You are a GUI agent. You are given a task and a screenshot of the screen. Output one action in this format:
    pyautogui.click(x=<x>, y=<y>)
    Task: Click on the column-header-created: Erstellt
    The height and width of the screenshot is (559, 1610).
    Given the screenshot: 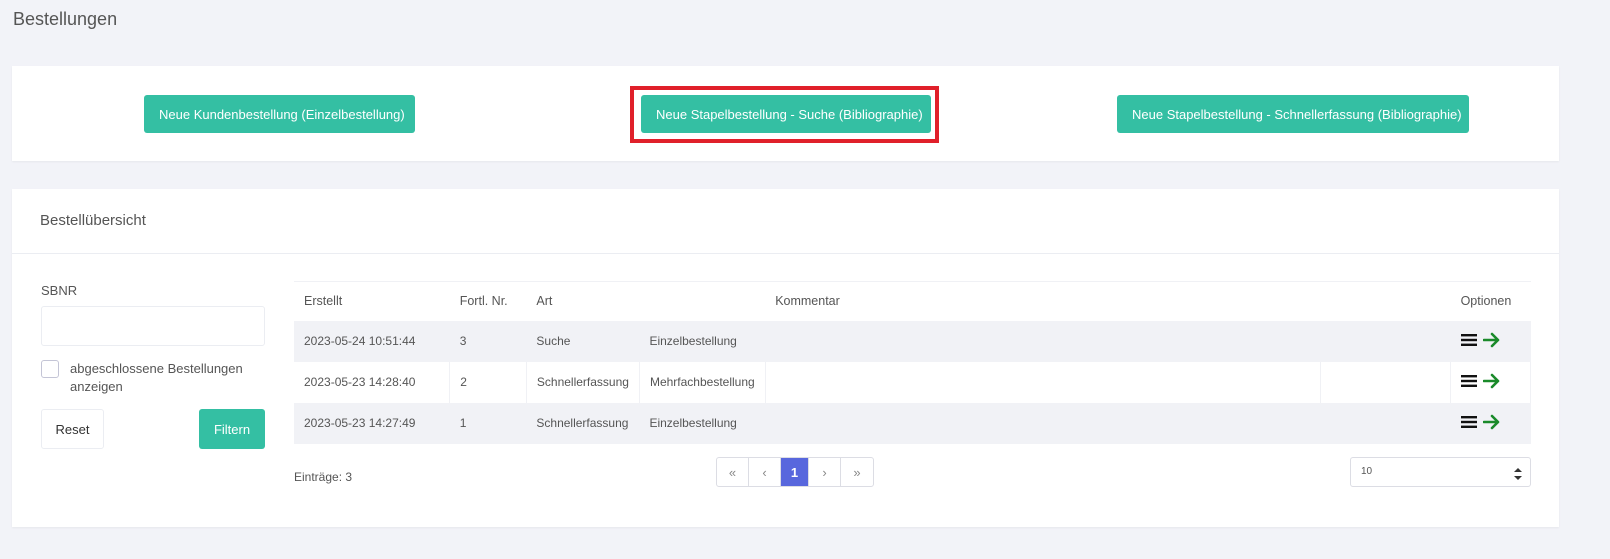 What is the action you would take?
    pyautogui.click(x=372, y=301)
    